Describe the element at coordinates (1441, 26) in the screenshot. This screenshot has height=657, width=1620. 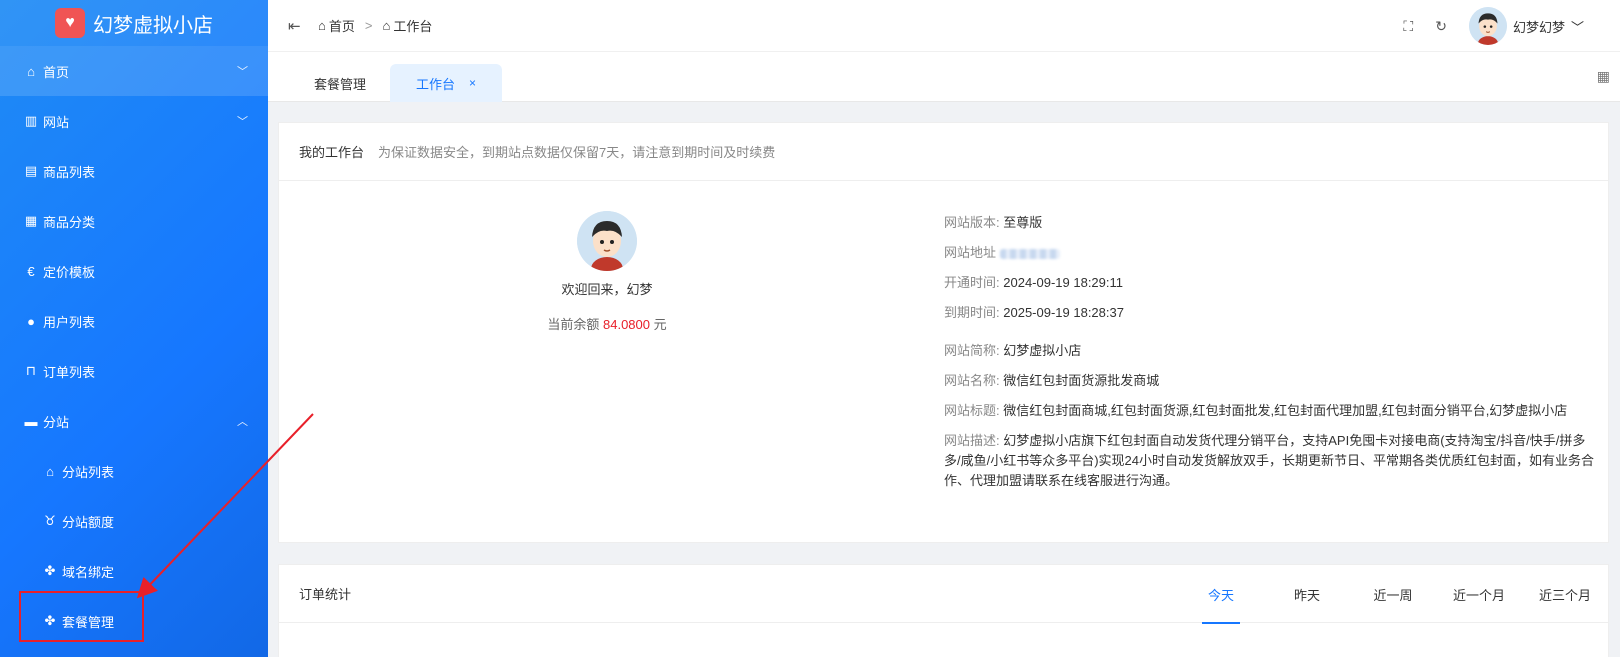
I see `refresh-icon: ↻` at that location.